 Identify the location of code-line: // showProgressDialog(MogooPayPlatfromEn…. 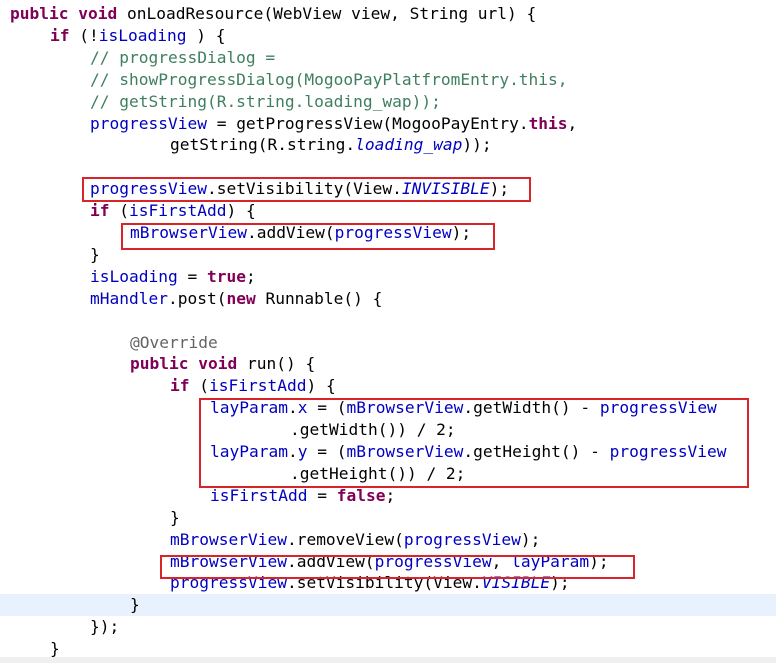
(388, 80).